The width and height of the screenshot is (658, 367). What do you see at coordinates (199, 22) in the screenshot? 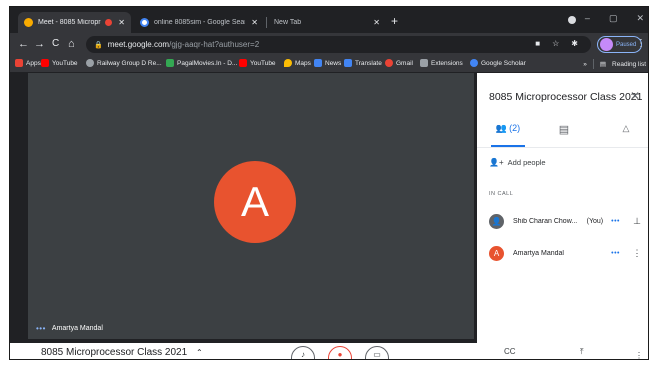
I see `tab-search: online 8085sim - Google Search ✕` at bounding box center [199, 22].